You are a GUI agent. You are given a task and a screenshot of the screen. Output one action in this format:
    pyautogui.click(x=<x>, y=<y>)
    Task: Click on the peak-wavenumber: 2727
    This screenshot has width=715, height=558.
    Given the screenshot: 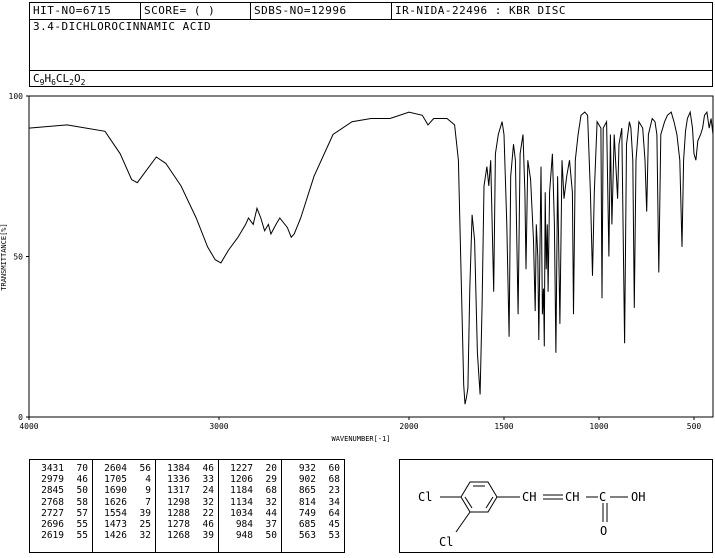 What is the action you would take?
    pyautogui.click(x=52, y=513)
    